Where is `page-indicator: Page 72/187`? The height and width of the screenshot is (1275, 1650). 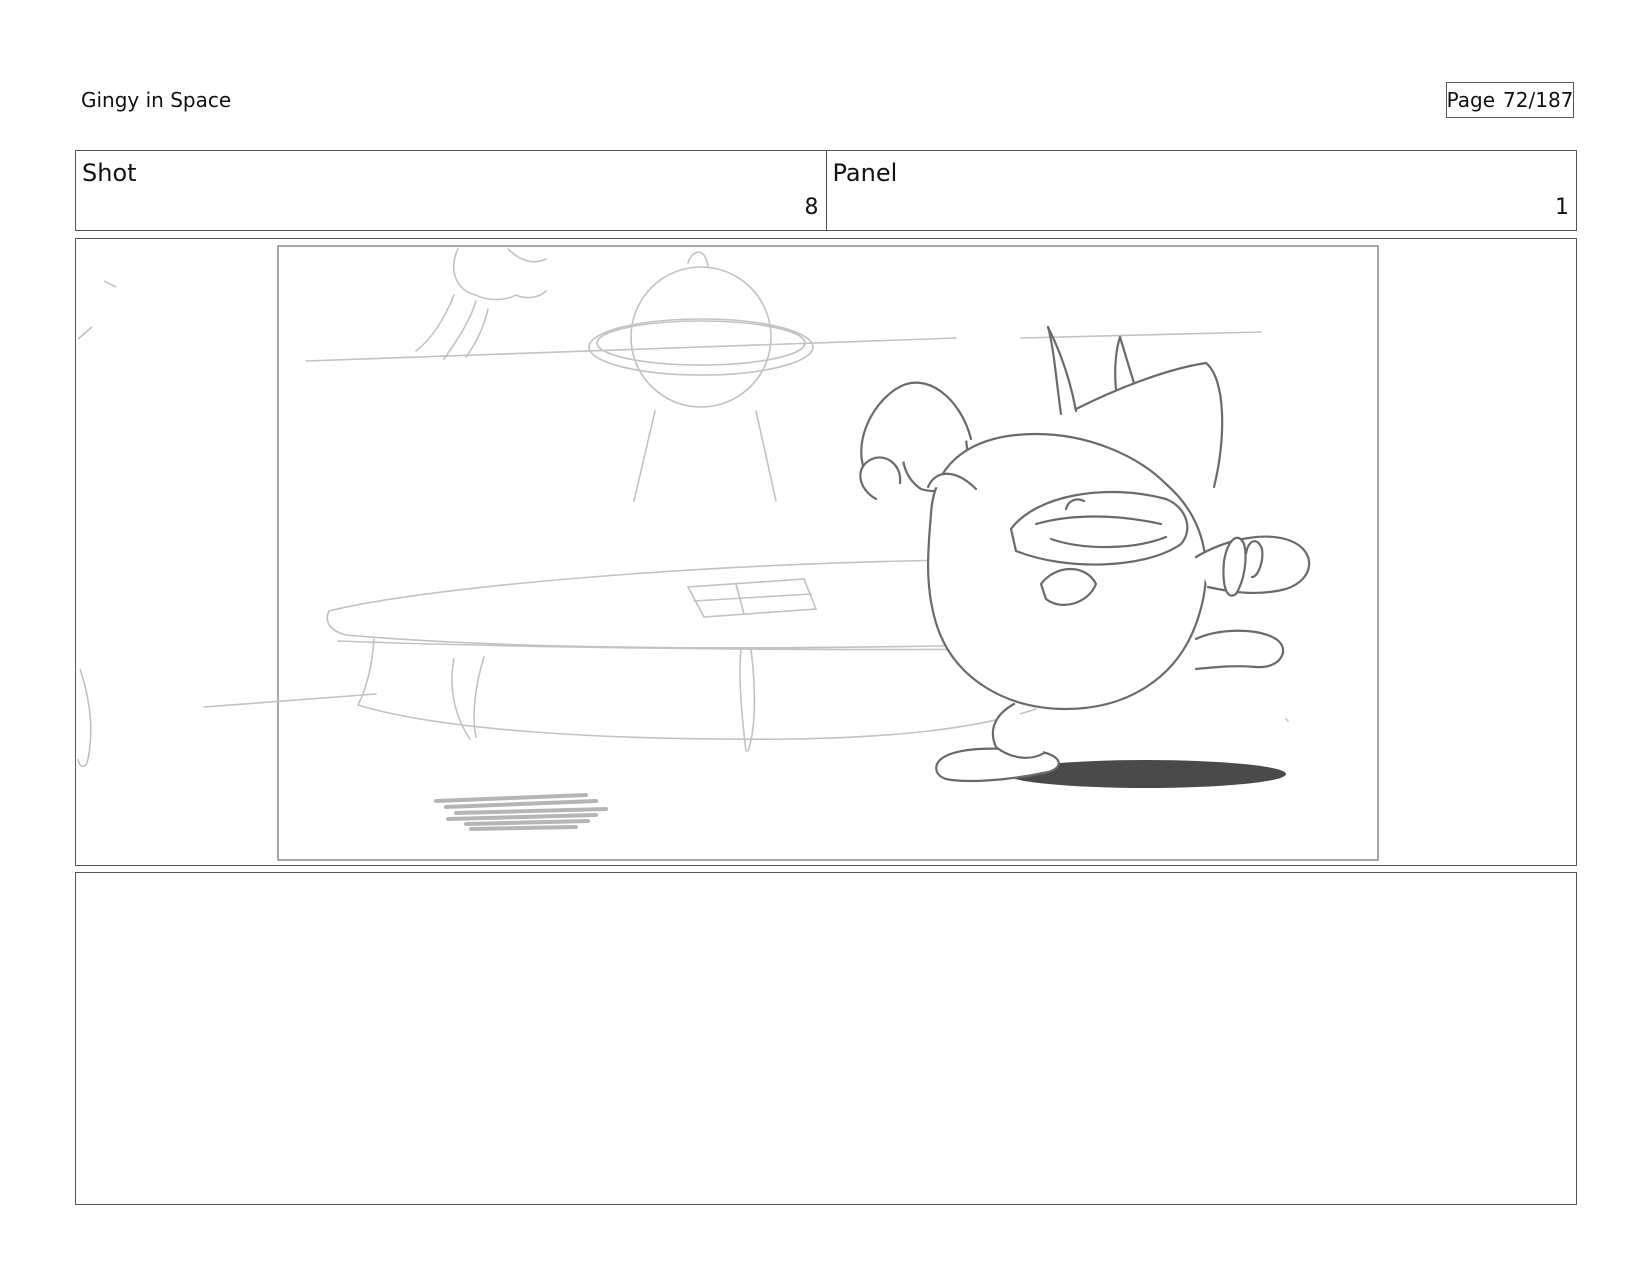 page-indicator: Page 72/187 is located at coordinates (1510, 100).